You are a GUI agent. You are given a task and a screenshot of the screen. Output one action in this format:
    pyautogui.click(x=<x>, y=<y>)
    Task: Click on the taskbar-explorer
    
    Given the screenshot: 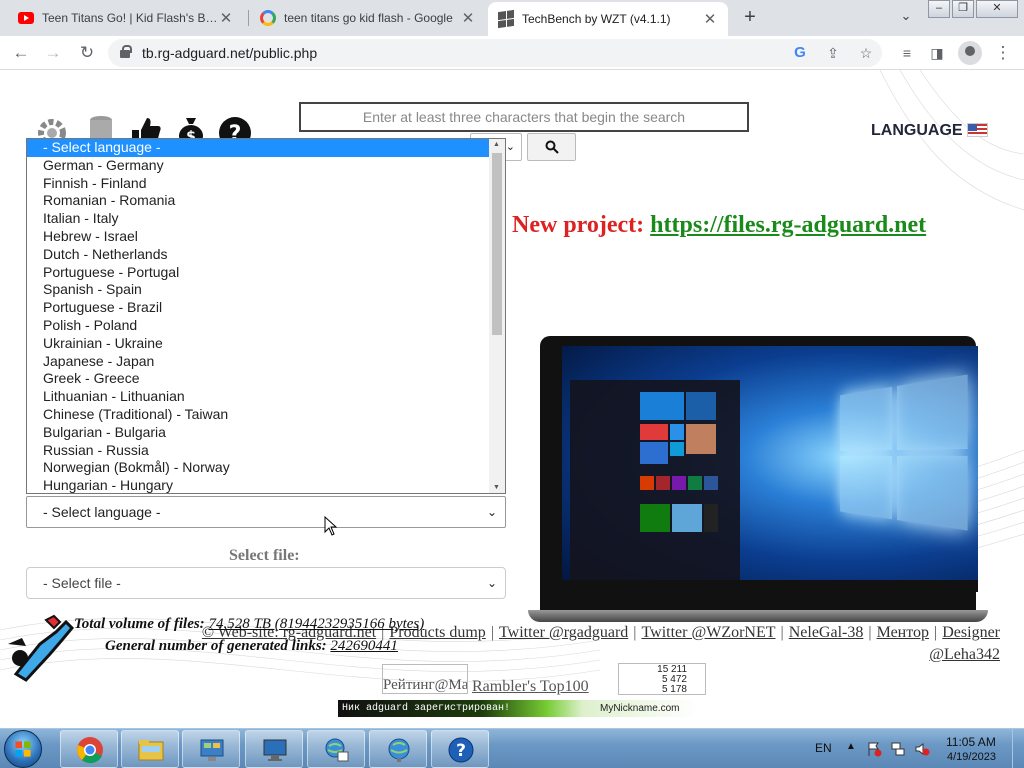 What is the action you would take?
    pyautogui.click(x=150, y=749)
    